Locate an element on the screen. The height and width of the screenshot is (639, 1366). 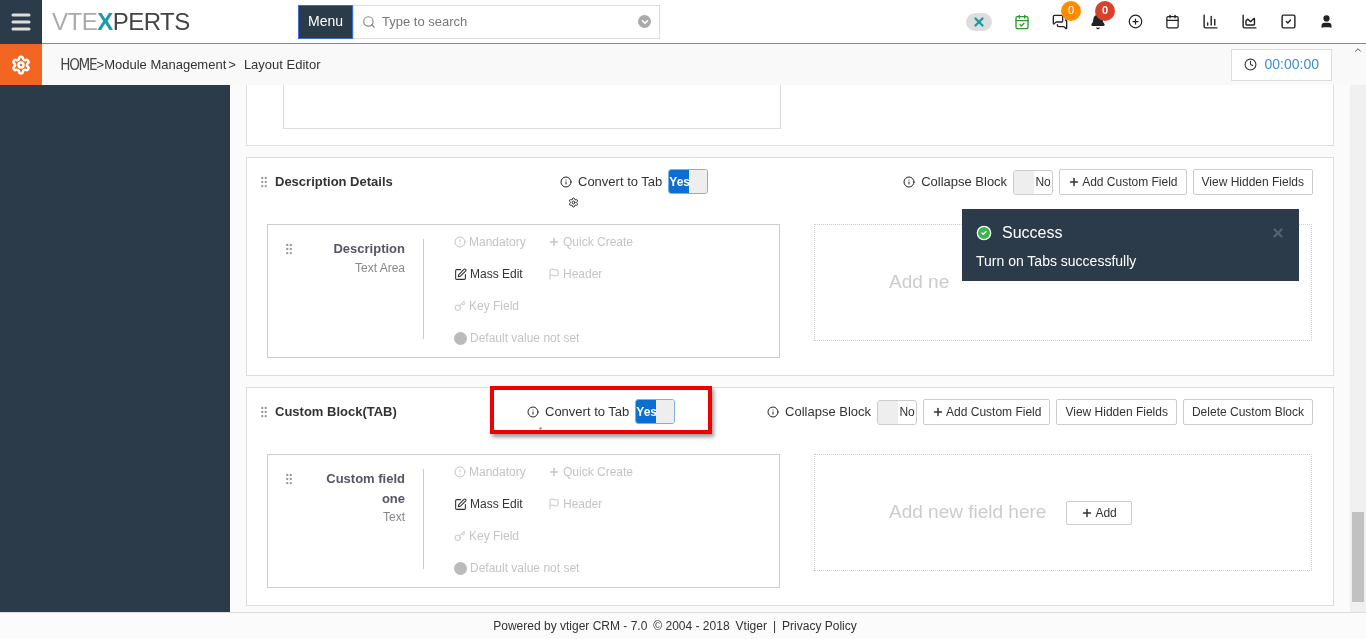
chat-count-badge: 0 is located at coordinates (1071, 10).